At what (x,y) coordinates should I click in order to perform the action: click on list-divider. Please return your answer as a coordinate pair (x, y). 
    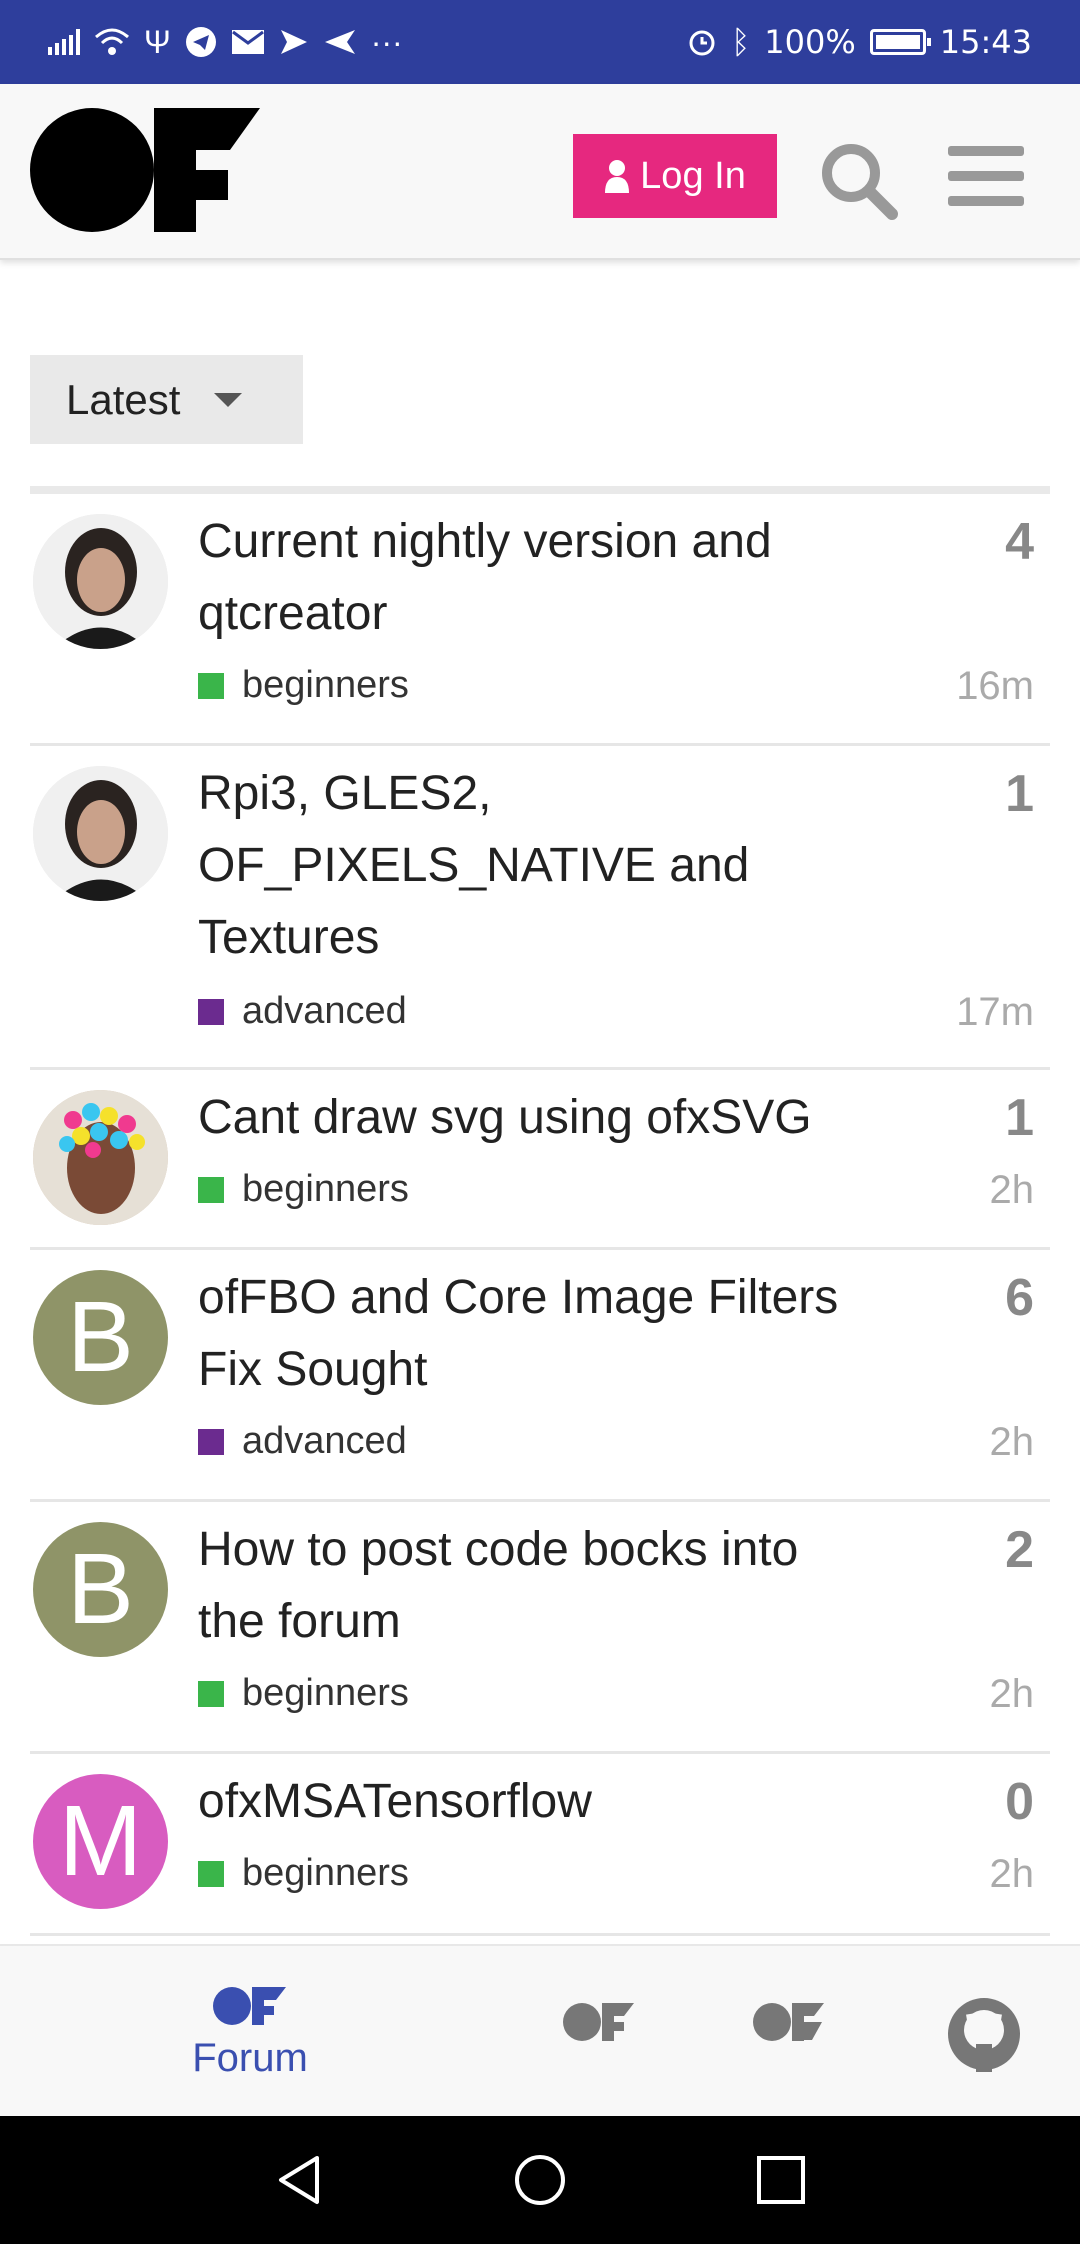
    Looking at the image, I should click on (540, 490).